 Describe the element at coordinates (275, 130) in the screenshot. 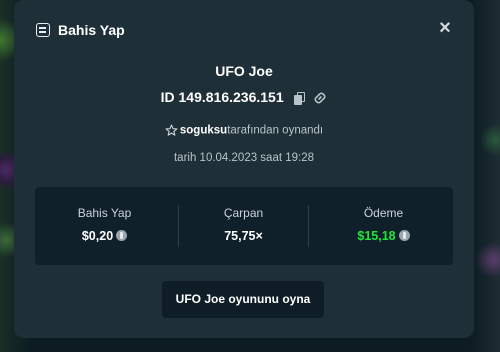

I see `played-by-text: tarafından oynandı` at that location.